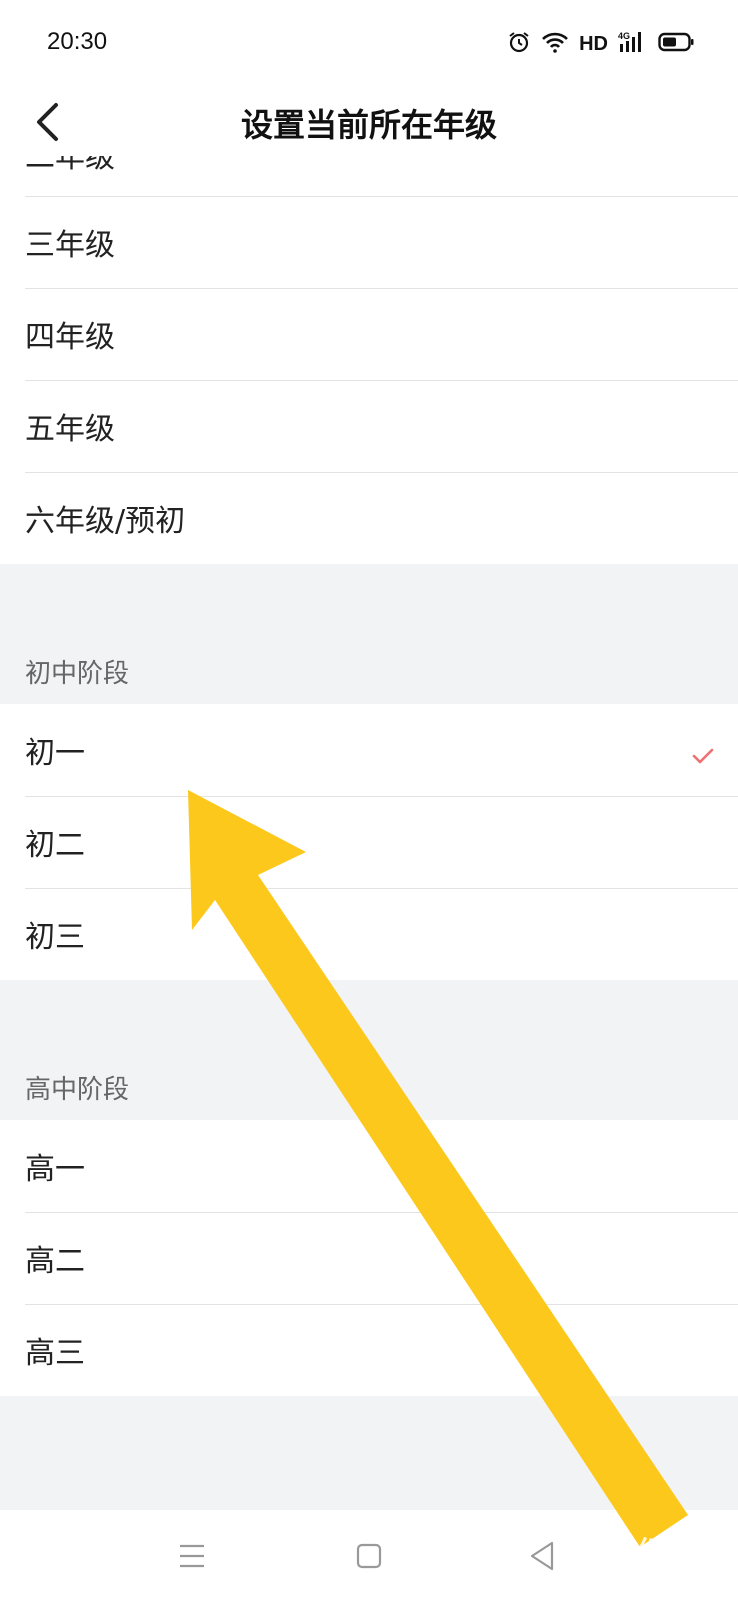 This screenshot has width=738, height=1600. I want to click on grade-label: 六年级/预初, so click(105, 521).